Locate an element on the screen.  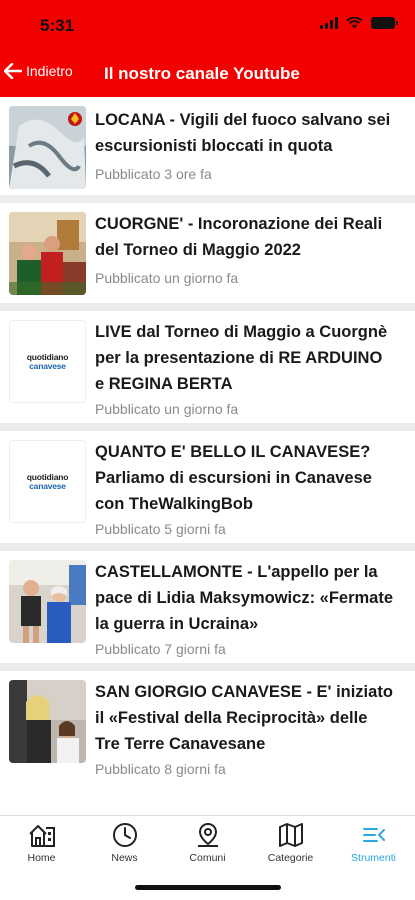
tab-home: Home is located at coordinates (41, 843).